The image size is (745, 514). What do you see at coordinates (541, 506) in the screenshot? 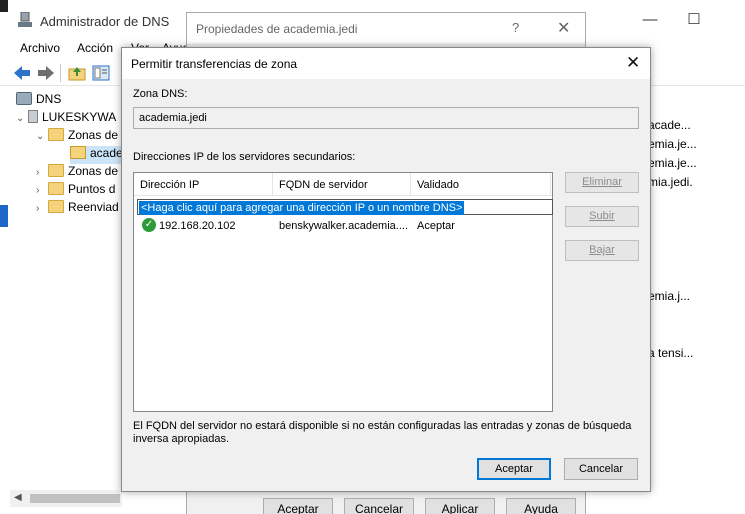
I see `properties-help-button: Ayuda` at bounding box center [541, 506].